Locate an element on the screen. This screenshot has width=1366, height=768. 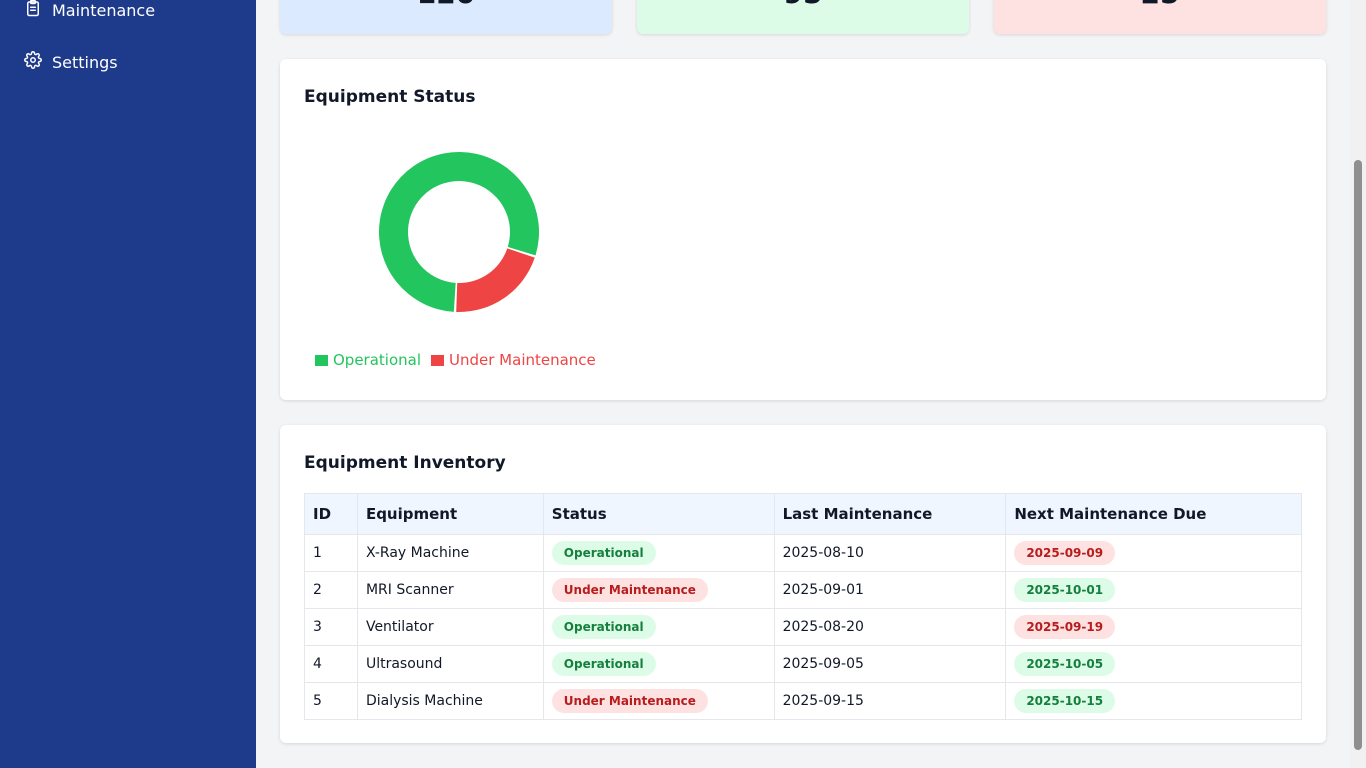
donut-slice-under-maintenance is located at coordinates (495, 280).